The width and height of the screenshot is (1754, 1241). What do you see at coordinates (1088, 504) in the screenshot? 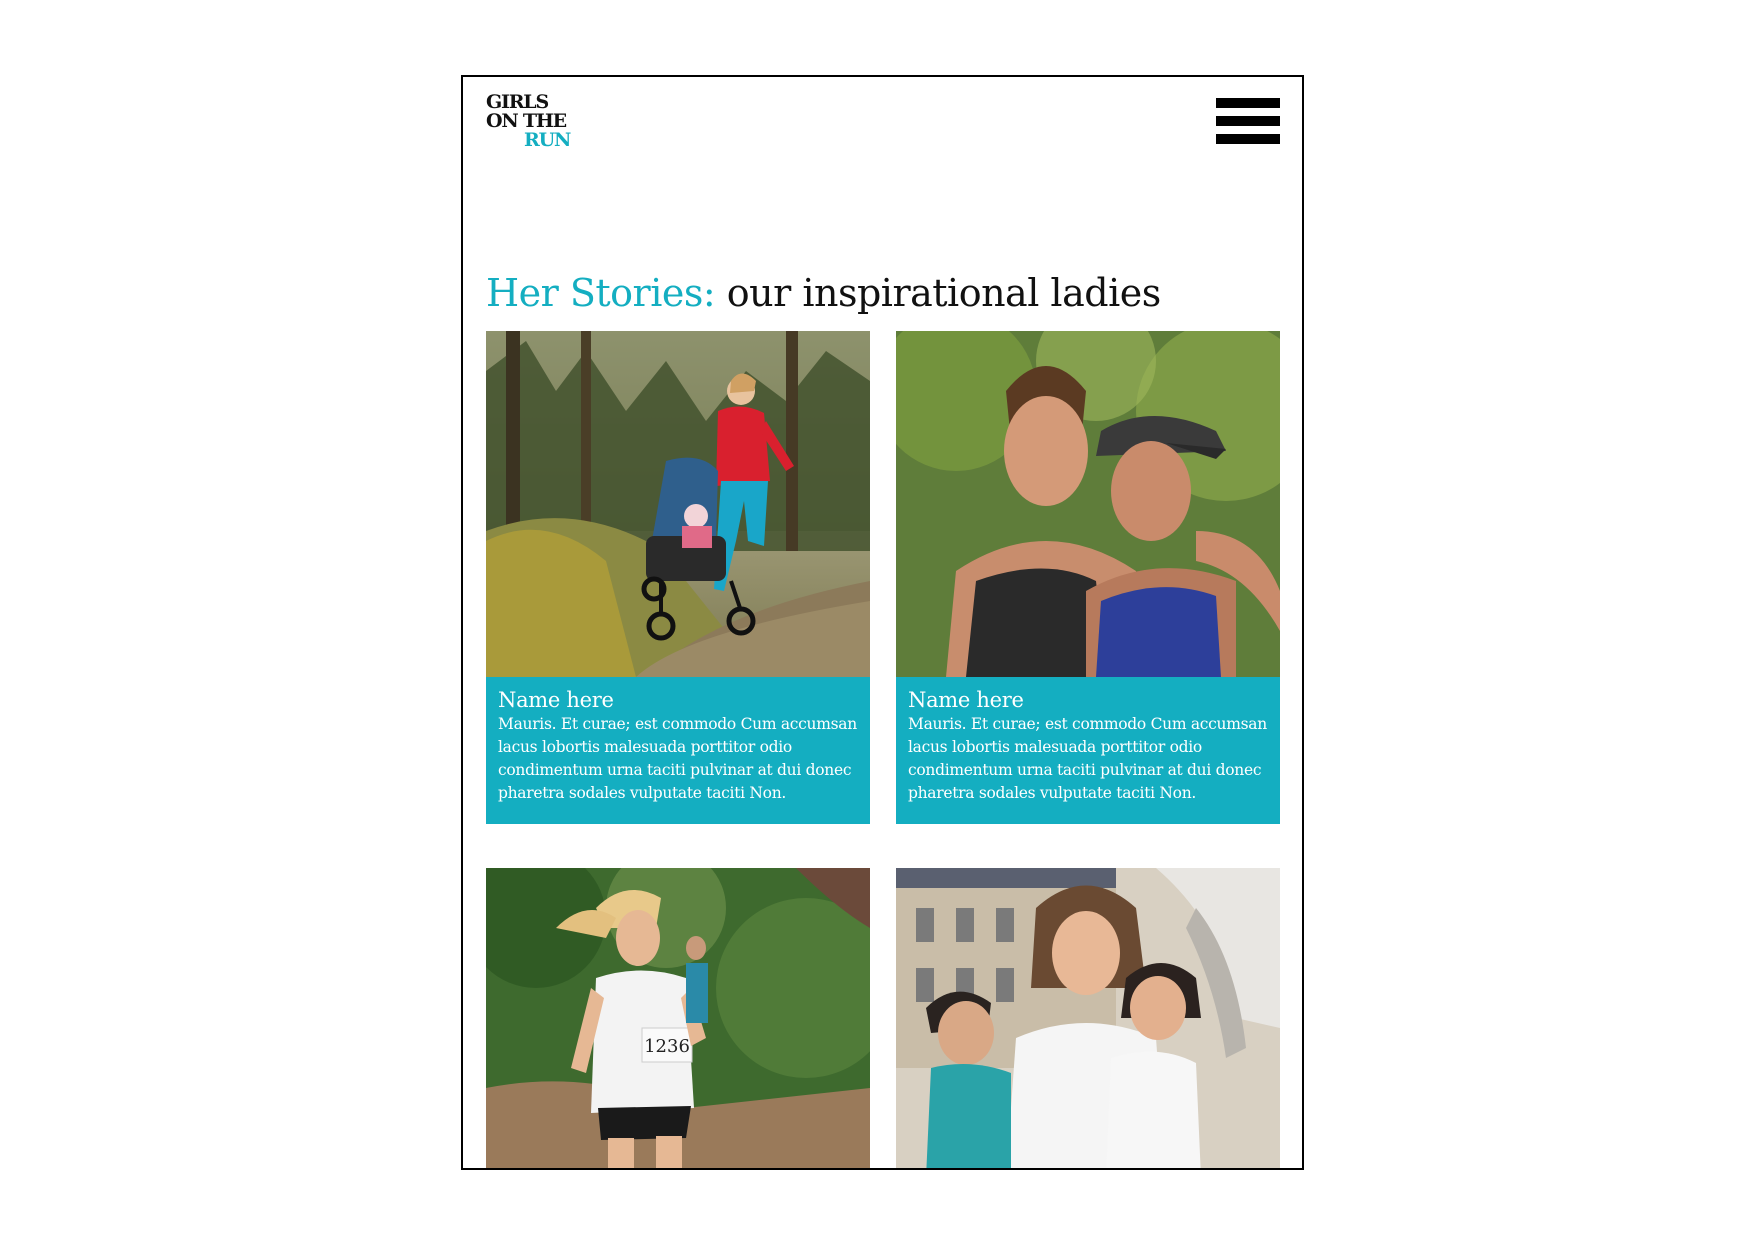
I see `two-women-embracing-photo` at bounding box center [1088, 504].